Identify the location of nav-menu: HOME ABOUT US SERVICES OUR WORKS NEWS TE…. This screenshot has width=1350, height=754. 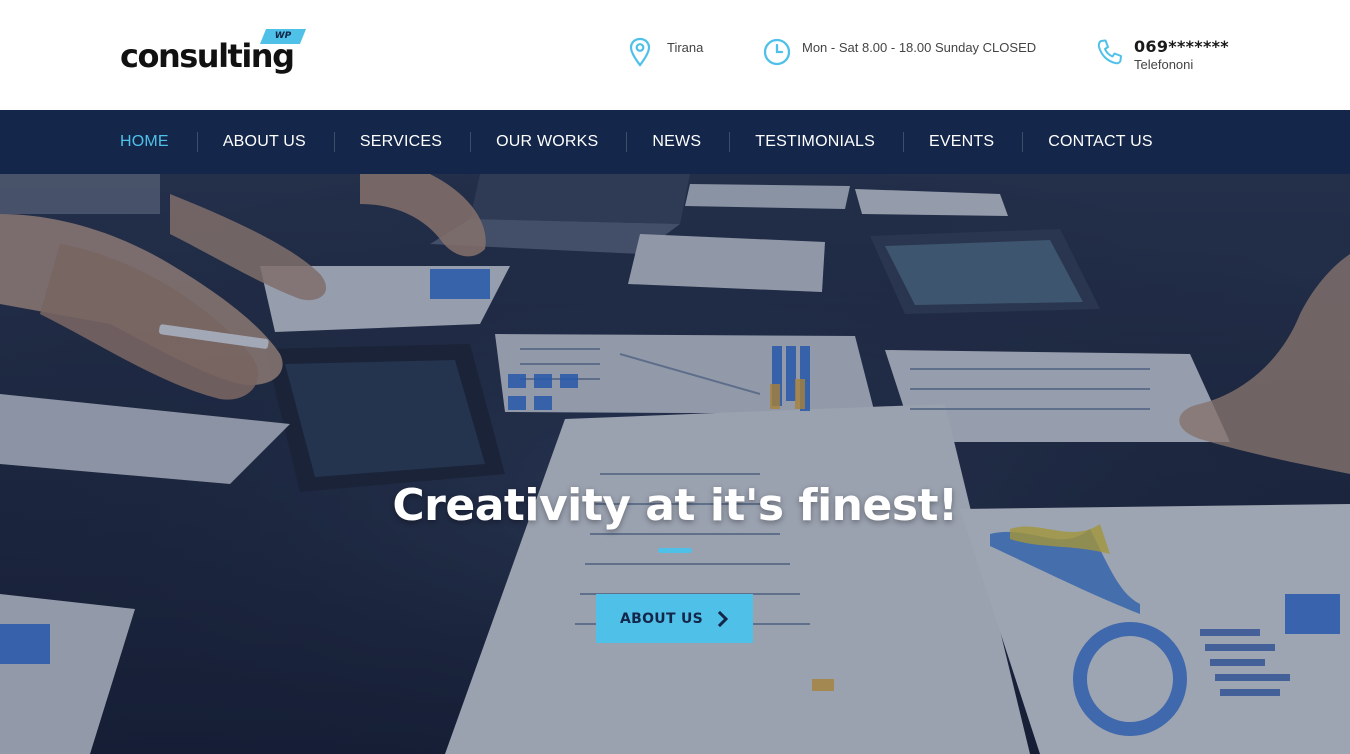
(636, 142).